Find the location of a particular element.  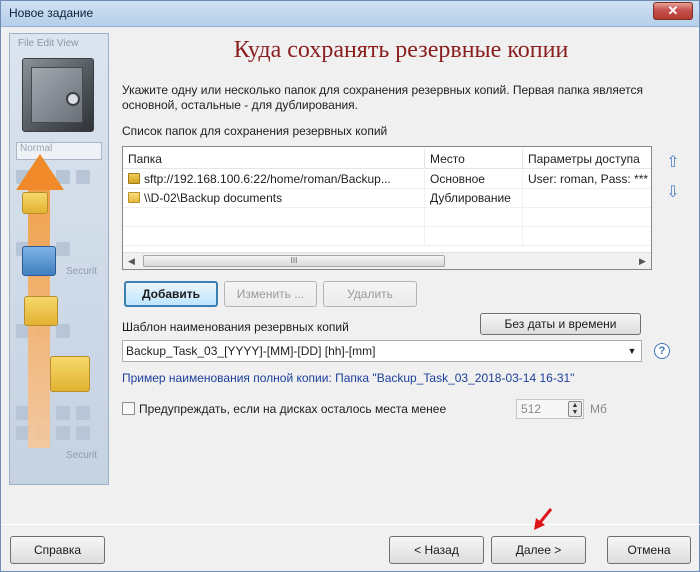

close-button: ✕ is located at coordinates (673, 11).